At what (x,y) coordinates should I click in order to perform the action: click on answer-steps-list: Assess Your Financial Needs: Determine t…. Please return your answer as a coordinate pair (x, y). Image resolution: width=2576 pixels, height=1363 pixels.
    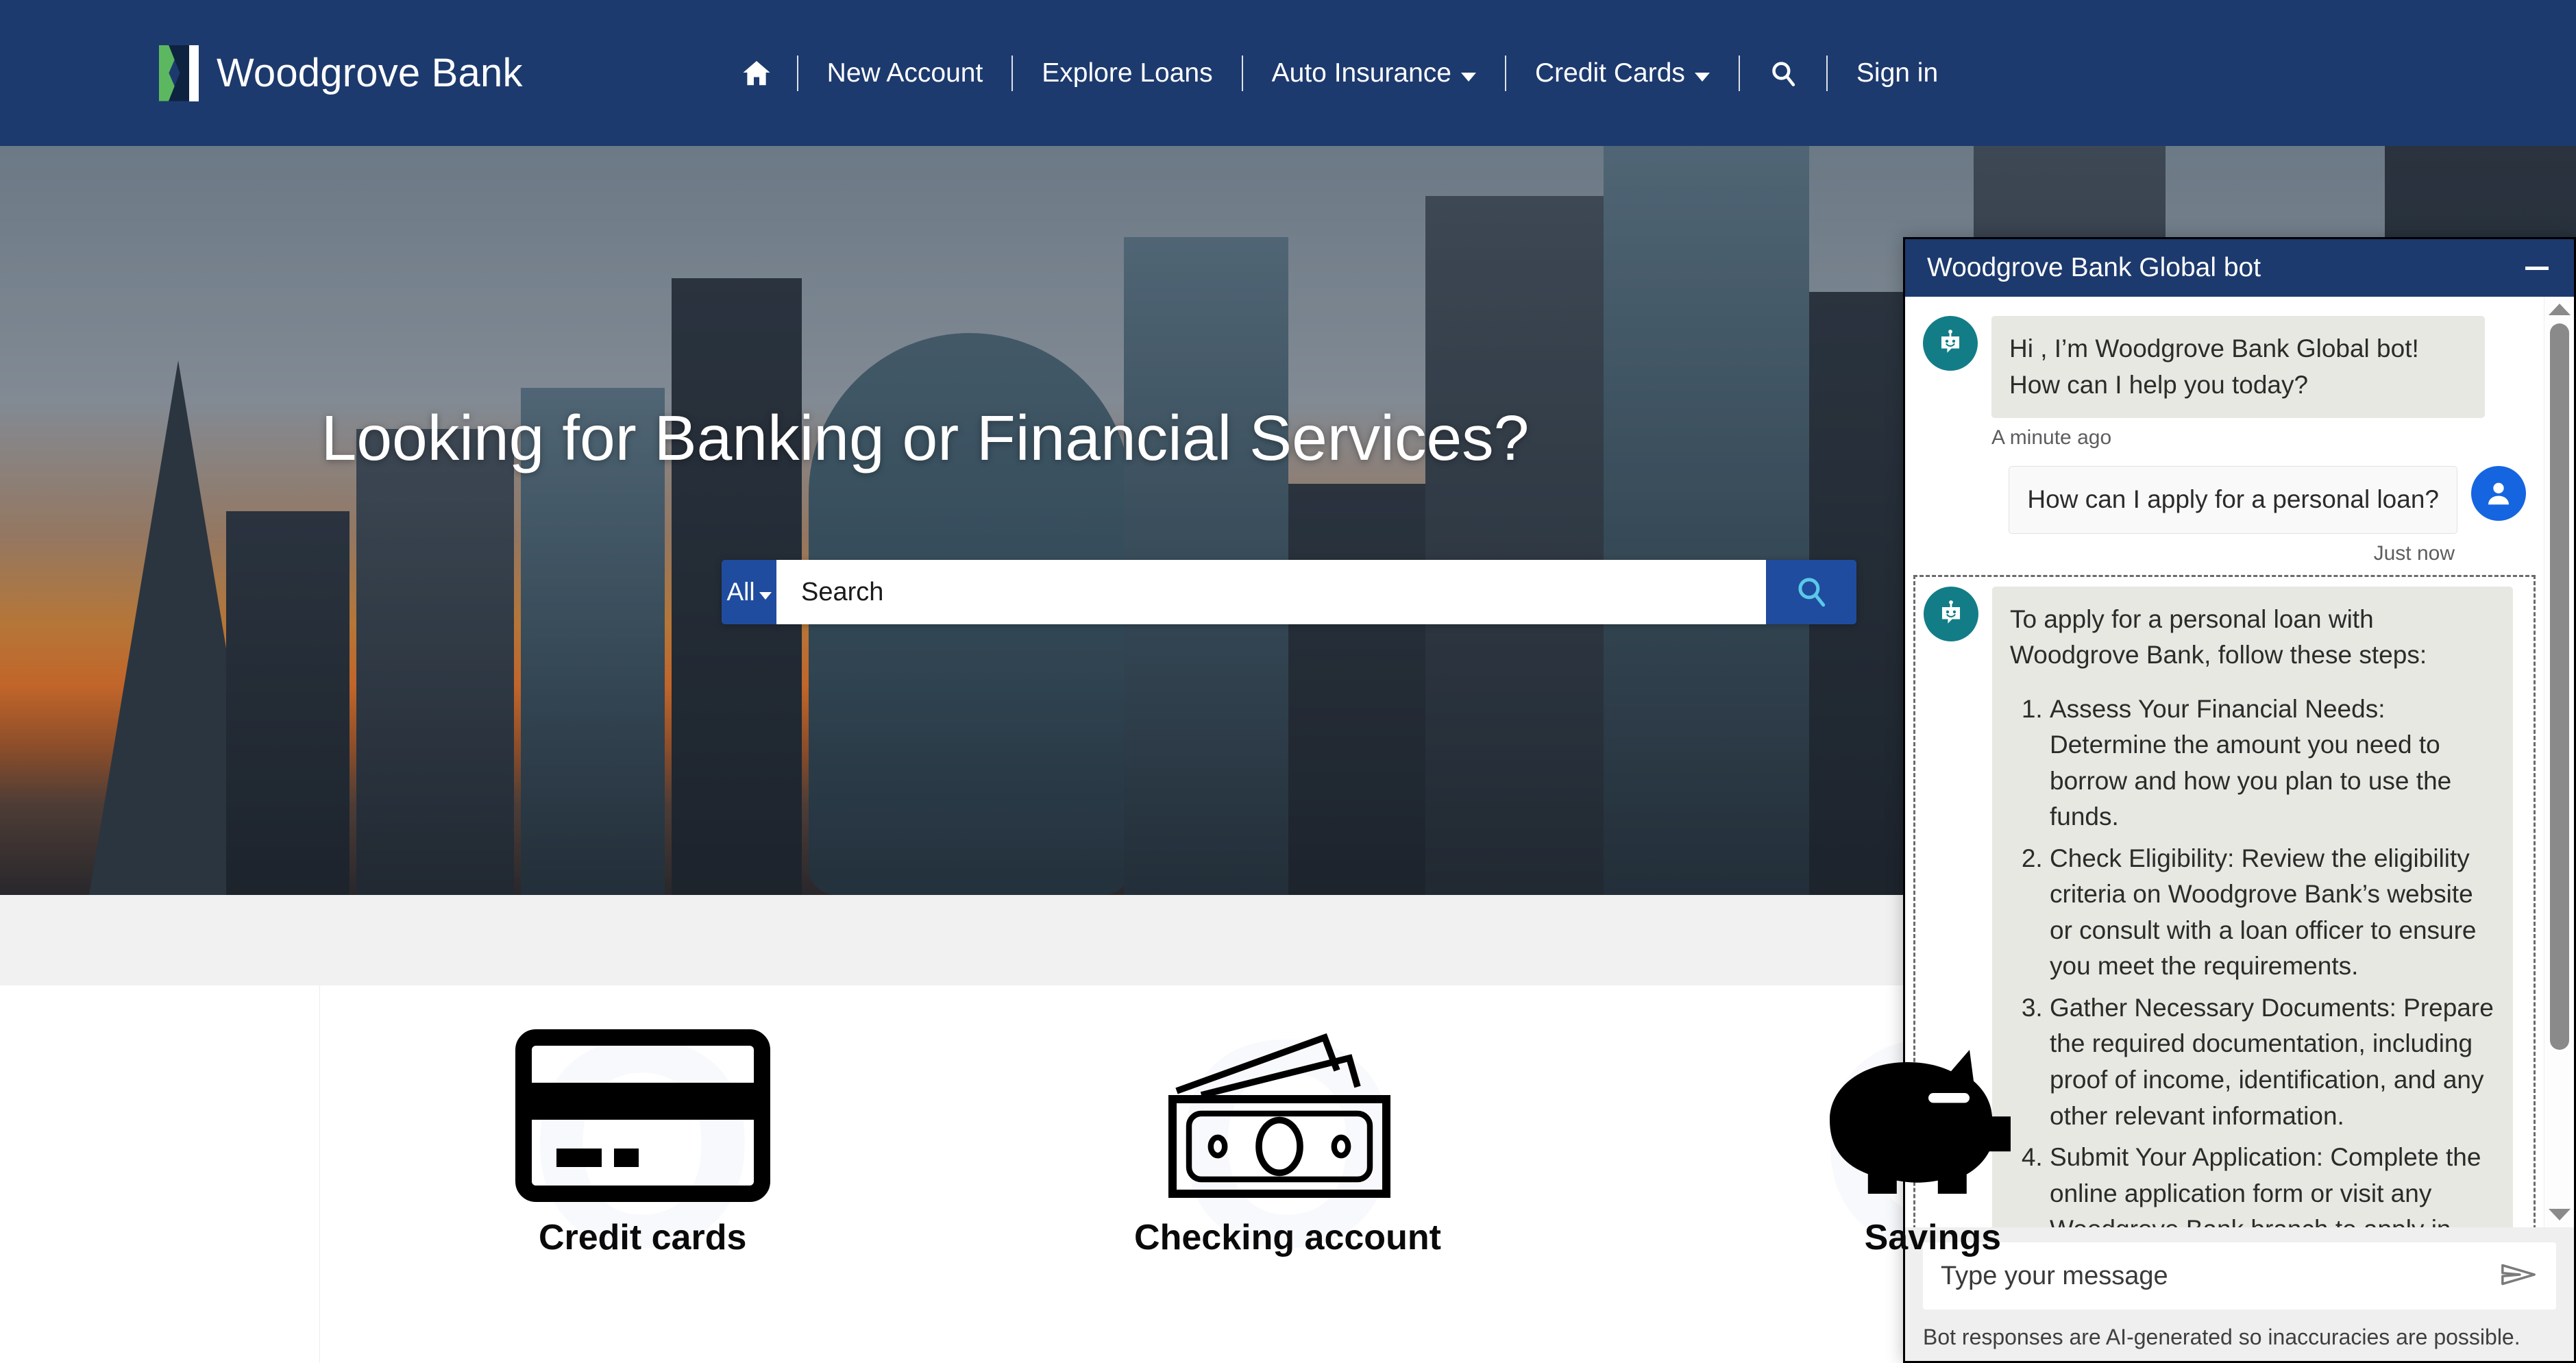
    Looking at the image, I should click on (2253, 959).